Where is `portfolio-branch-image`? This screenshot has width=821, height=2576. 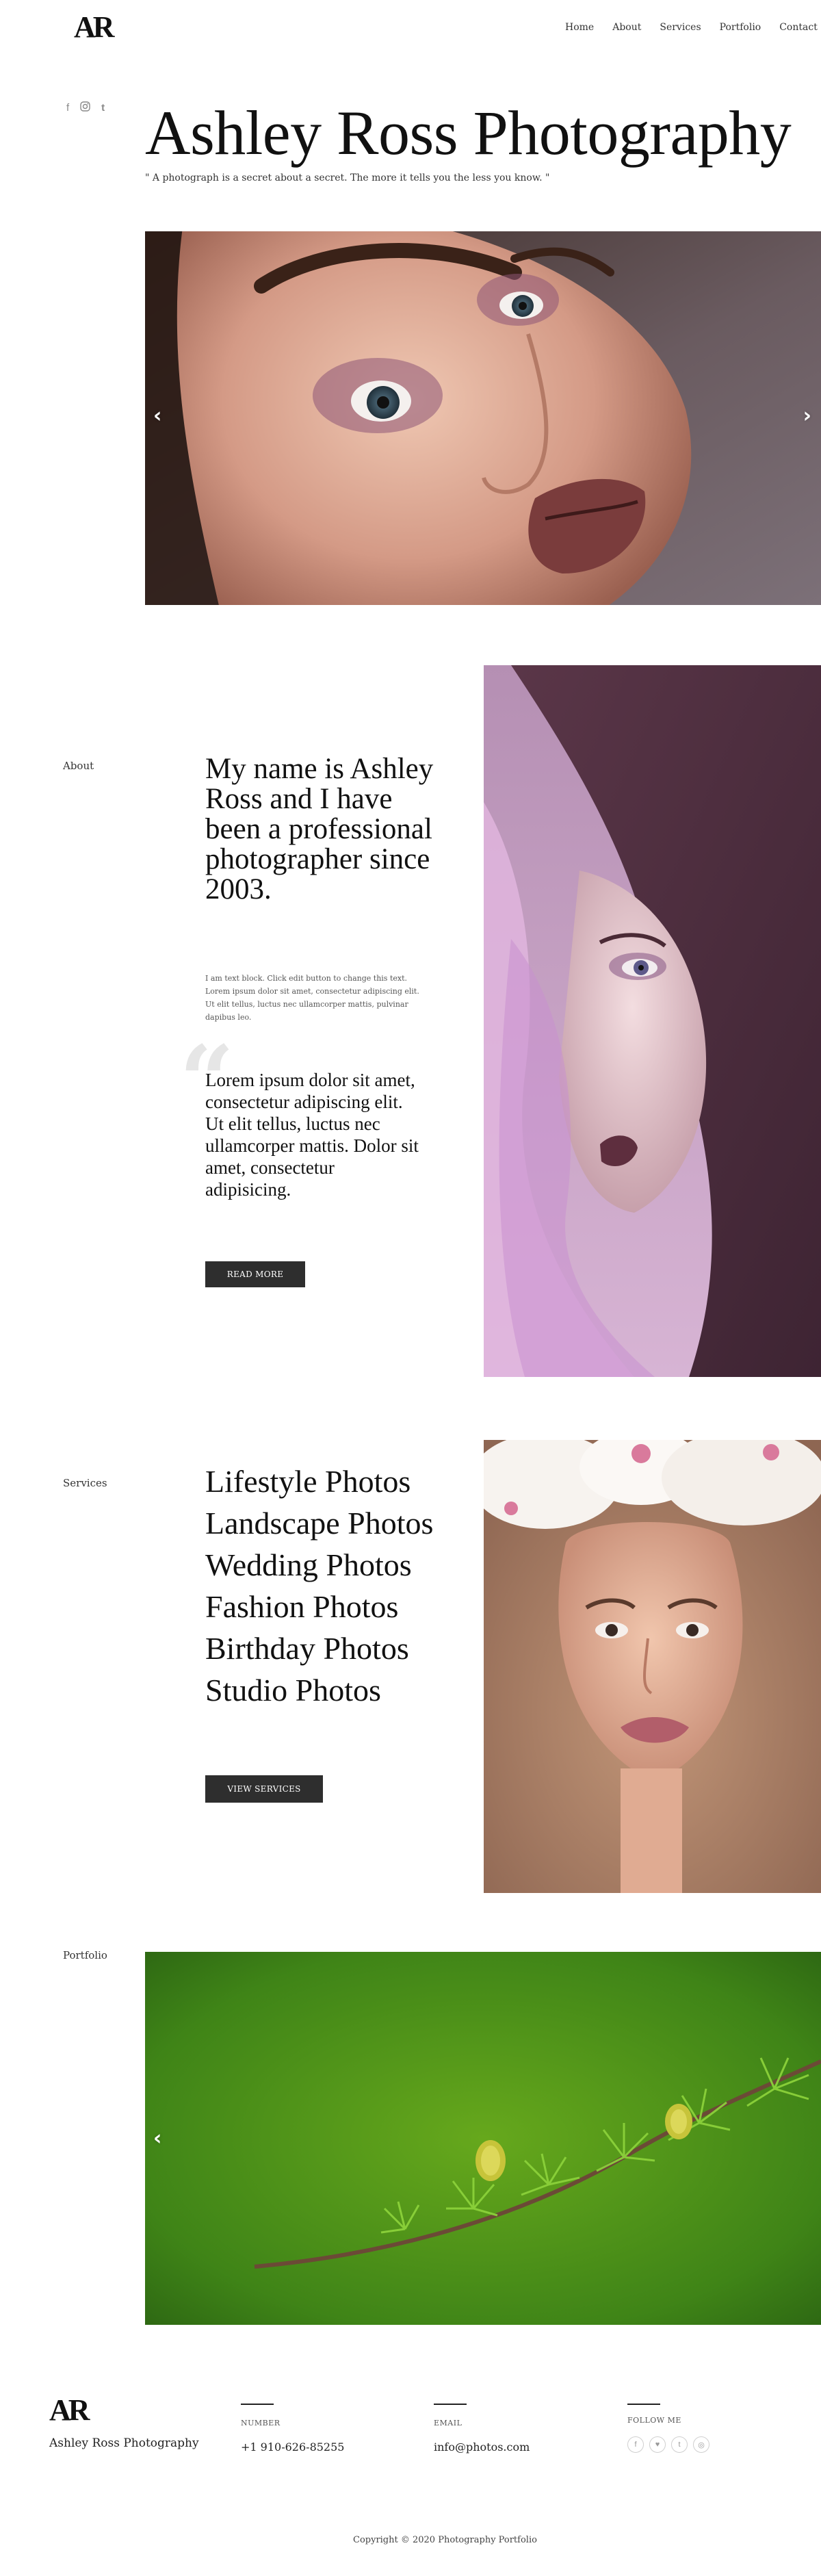 portfolio-branch-image is located at coordinates (483, 2138).